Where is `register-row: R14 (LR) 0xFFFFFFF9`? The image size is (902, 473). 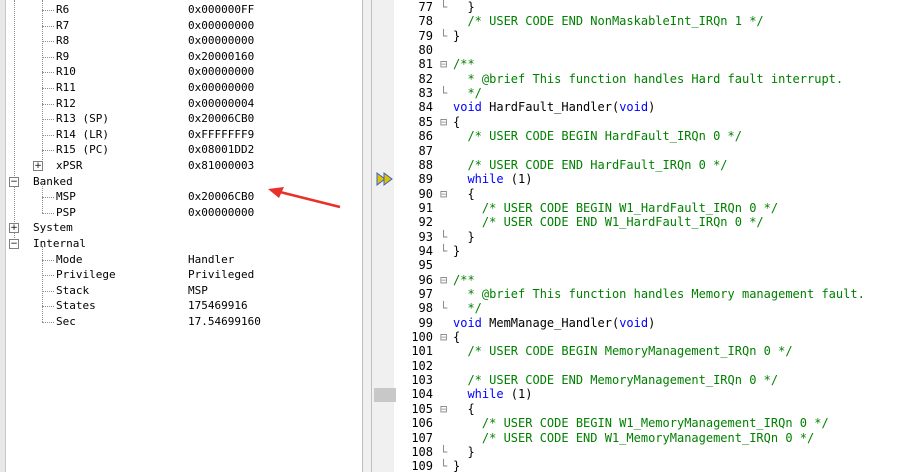
register-row: R14 (LR) 0xFFFFFFF9 is located at coordinates (180, 134).